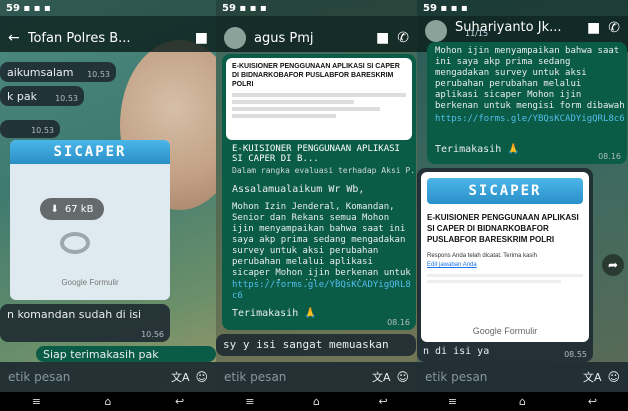  Describe the element at coordinates (152, 334) in the screenshot. I see `message-time: 10.56` at that location.